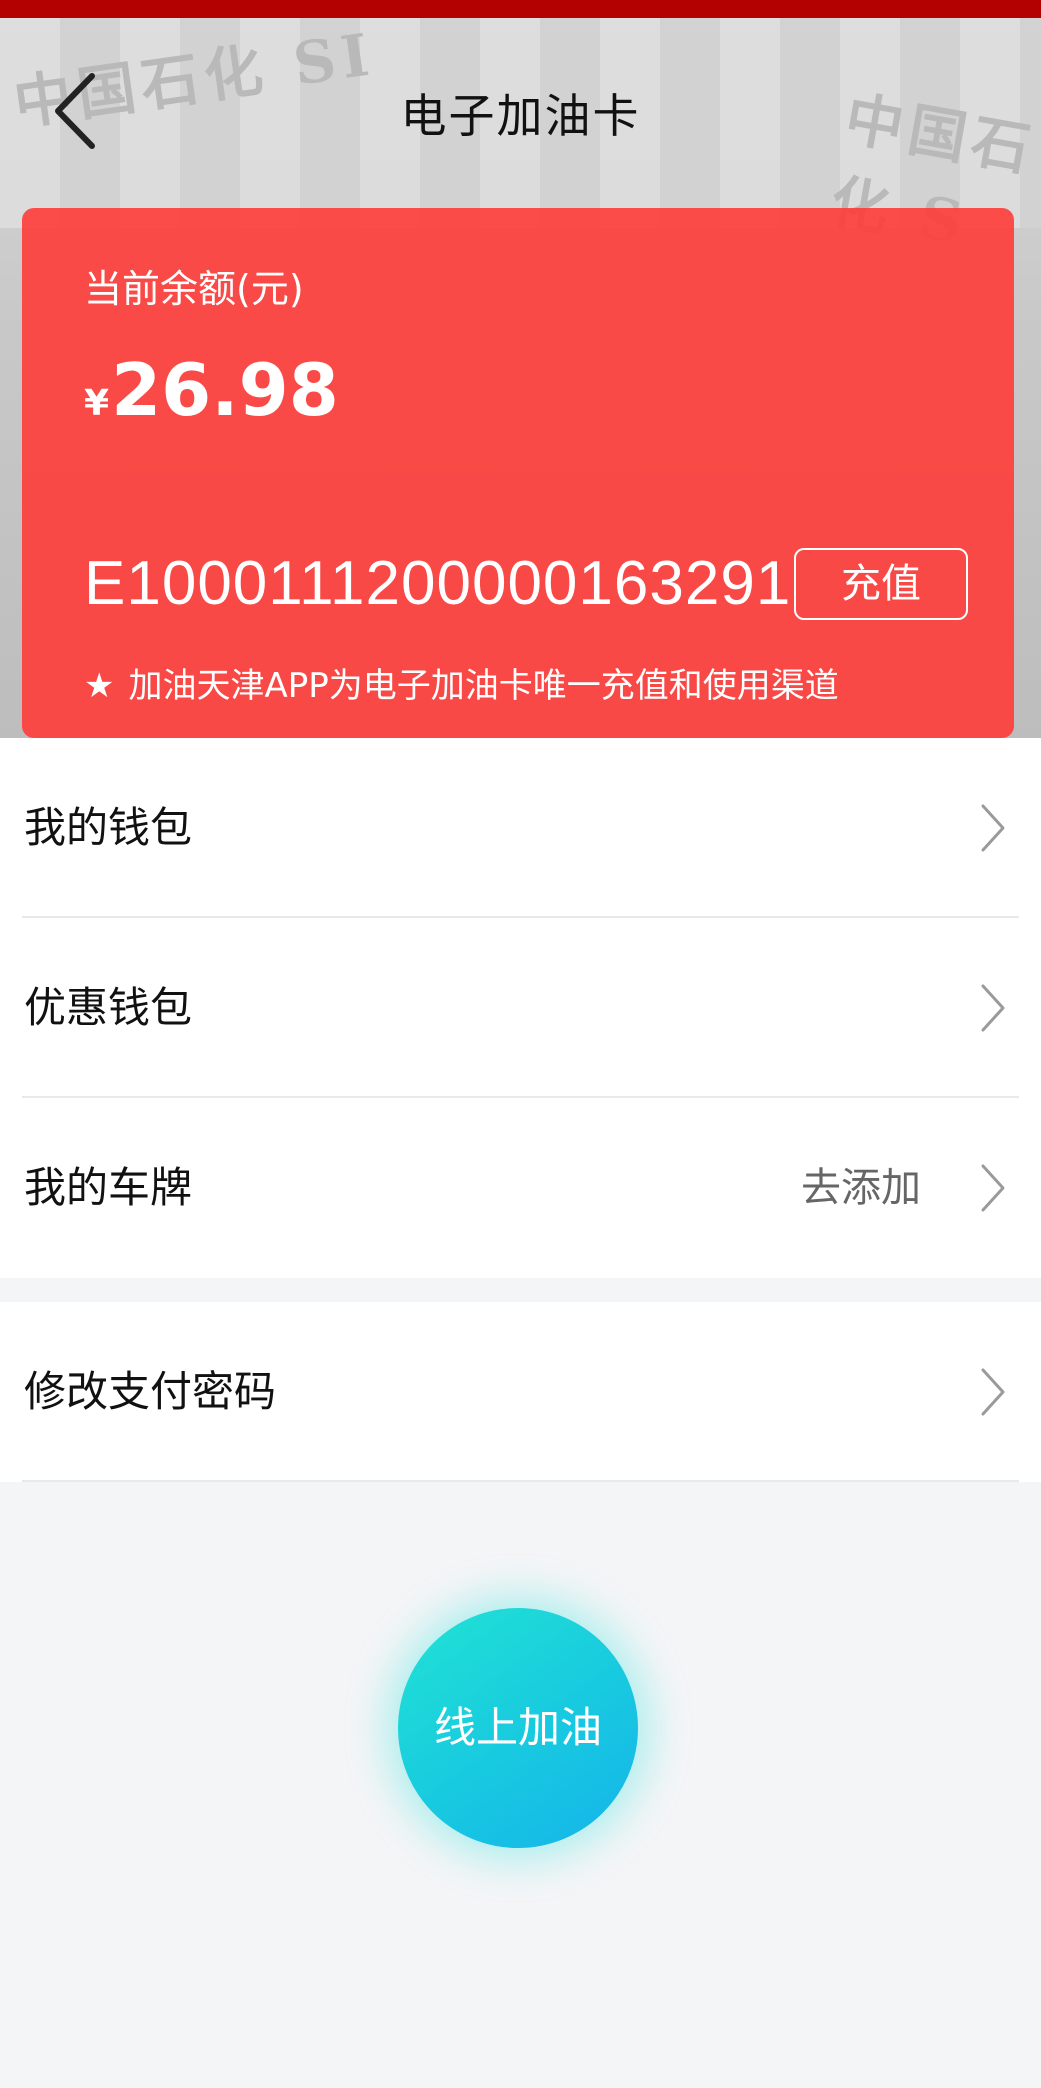 This screenshot has height=2088, width=1041. I want to click on nav-bar: 电子加油卡, so click(520, 93).